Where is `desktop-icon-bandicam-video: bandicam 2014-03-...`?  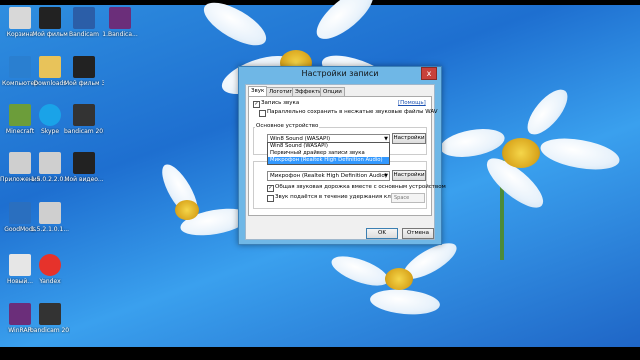
desktop-icon-bandicam-video: bandicam 2014-03-... is located at coordinates (50, 318).